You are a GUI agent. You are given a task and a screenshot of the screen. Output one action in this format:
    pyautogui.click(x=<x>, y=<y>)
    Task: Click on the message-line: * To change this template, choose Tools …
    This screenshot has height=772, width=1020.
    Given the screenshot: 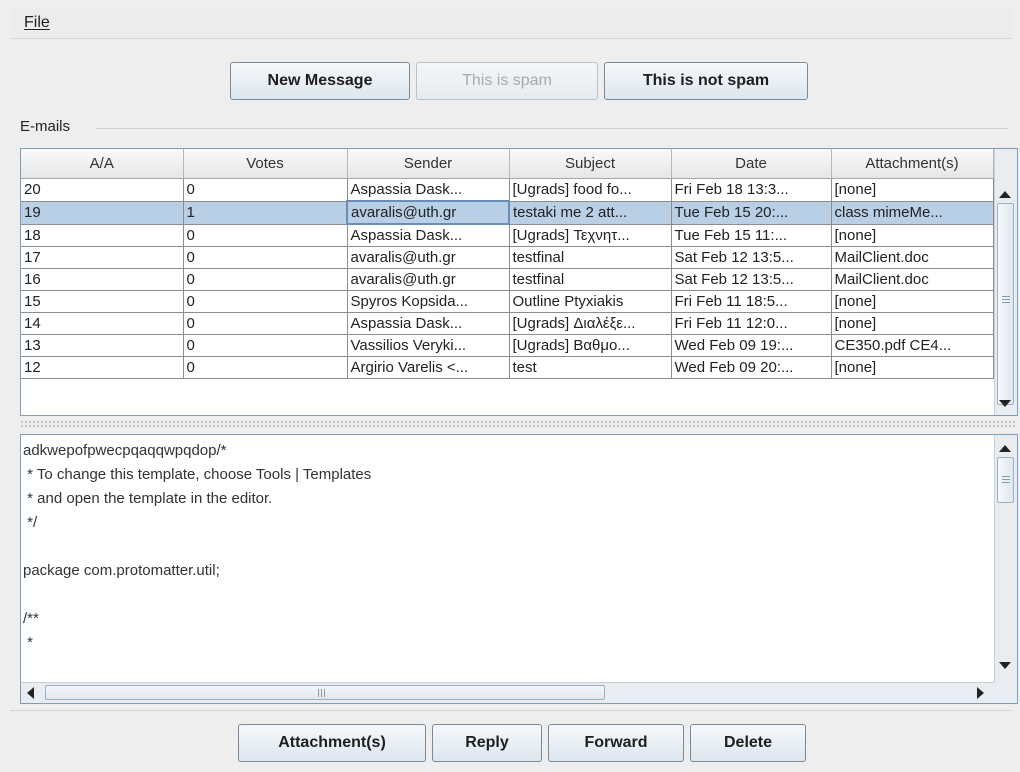 What is the action you would take?
    pyautogui.click(x=197, y=474)
    